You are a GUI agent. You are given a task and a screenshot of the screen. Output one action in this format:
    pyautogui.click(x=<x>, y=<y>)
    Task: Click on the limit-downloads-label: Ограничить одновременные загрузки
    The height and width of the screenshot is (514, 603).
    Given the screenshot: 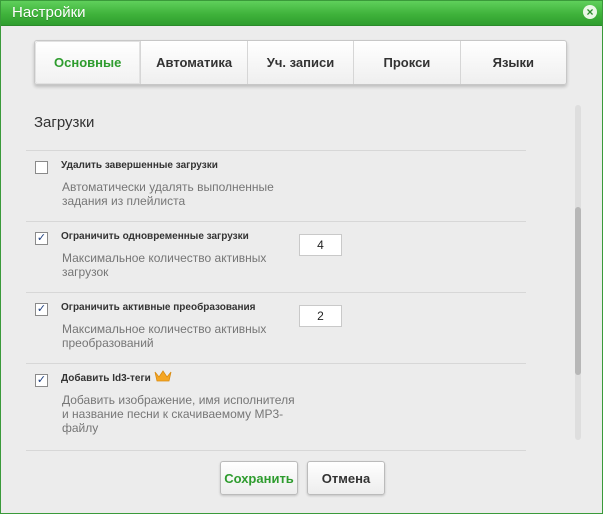 What is the action you would take?
    pyautogui.click(x=155, y=236)
    